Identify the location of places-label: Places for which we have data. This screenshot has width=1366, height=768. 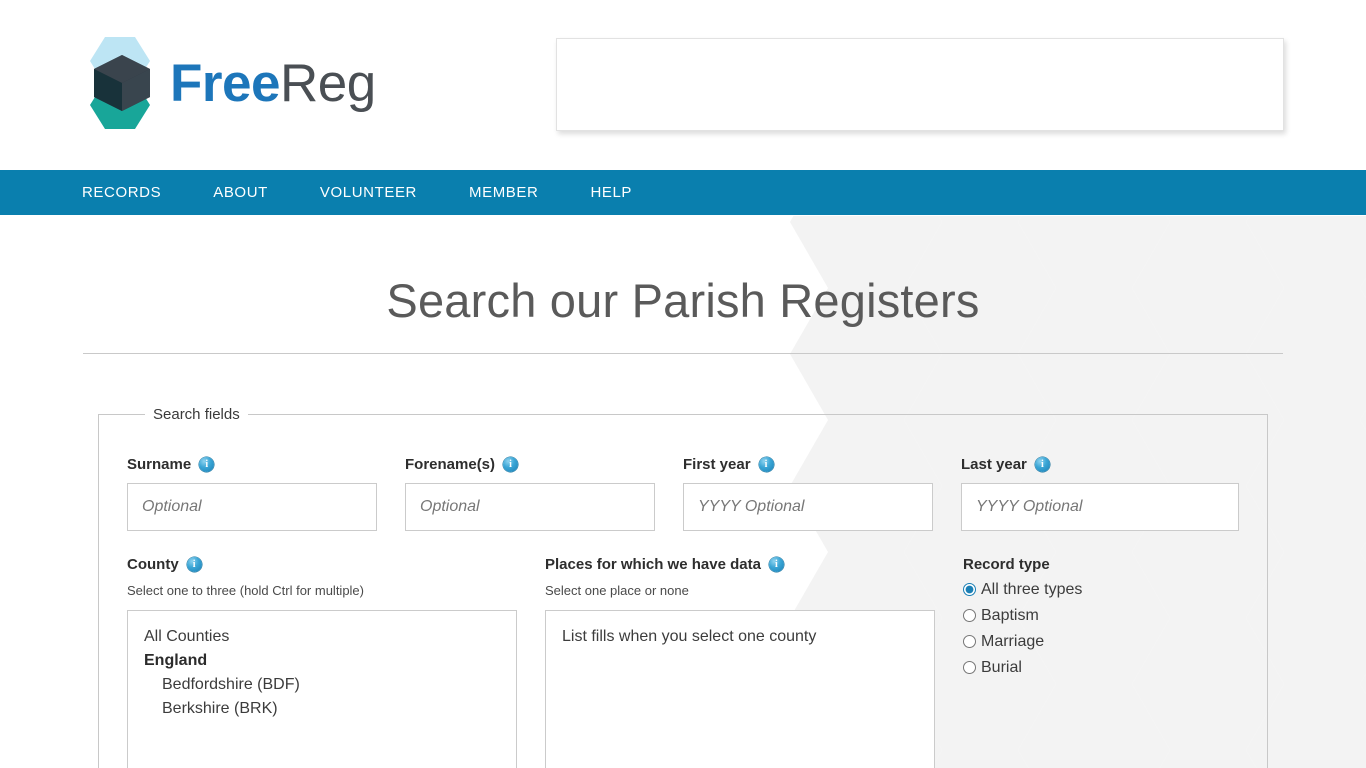
(740, 564).